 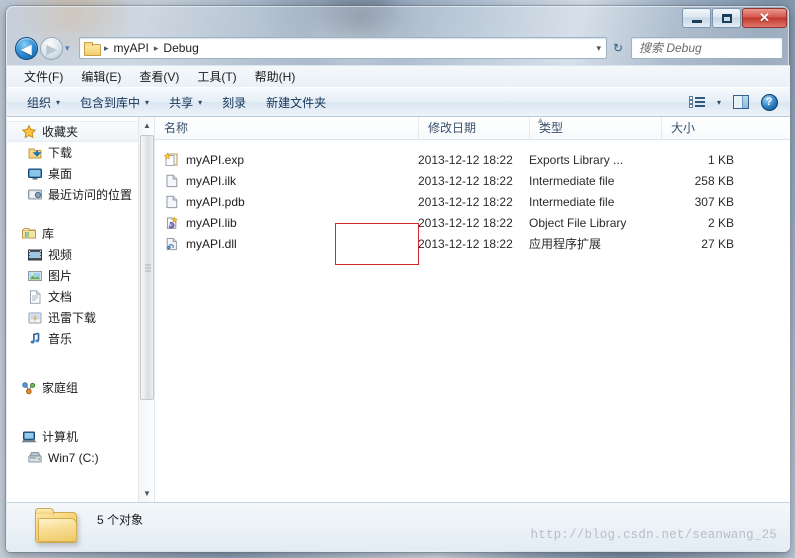 I want to click on close-button: ✕, so click(x=764, y=18).